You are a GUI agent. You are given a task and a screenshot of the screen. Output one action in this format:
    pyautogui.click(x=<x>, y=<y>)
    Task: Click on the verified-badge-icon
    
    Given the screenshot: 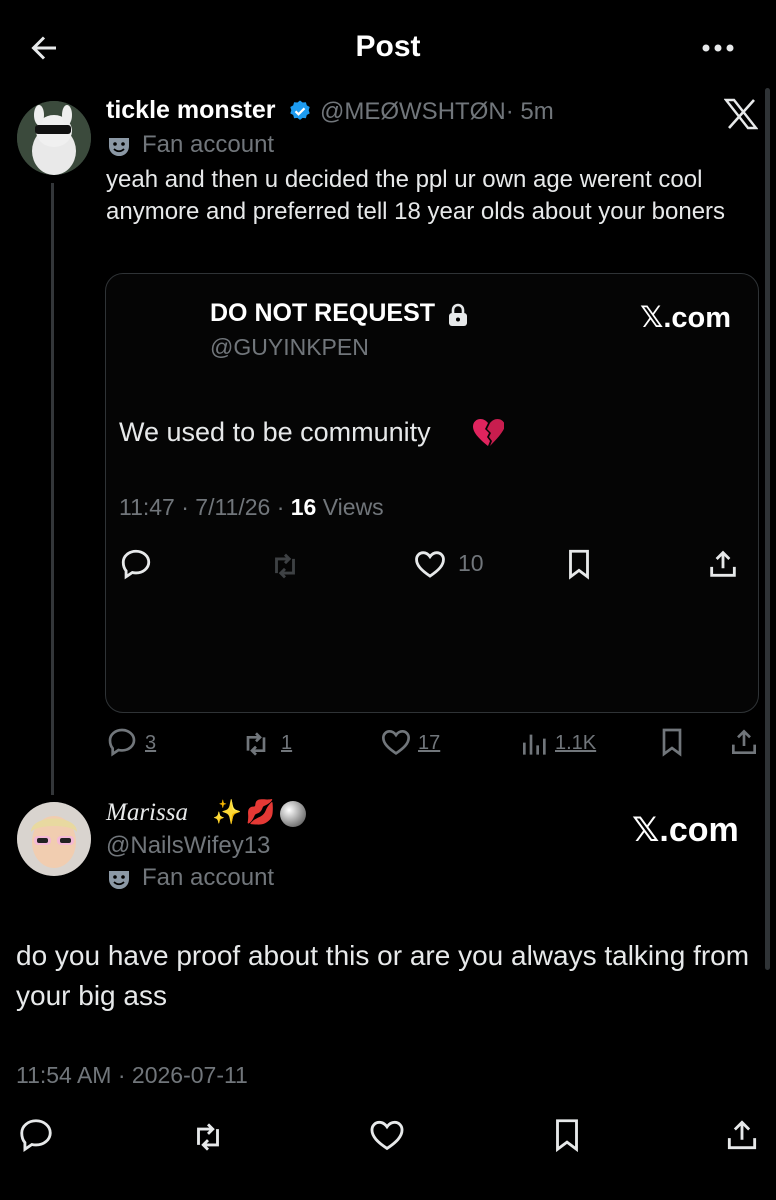 What is the action you would take?
    pyautogui.click(x=300, y=111)
    